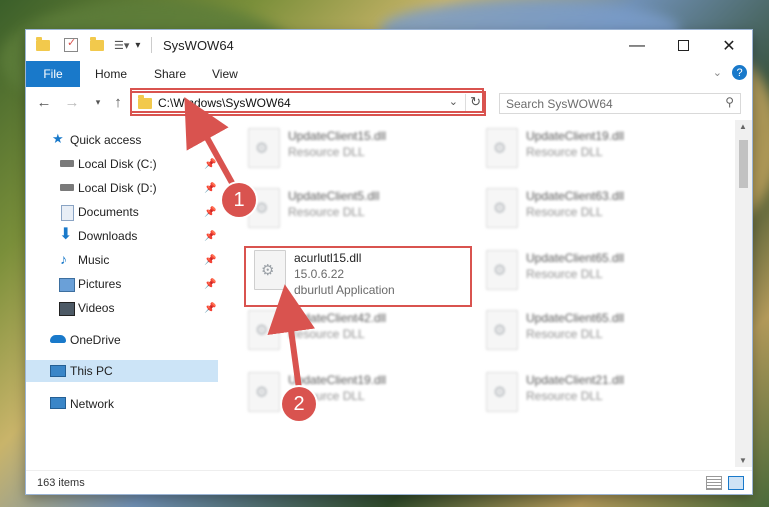 The image size is (769, 507). I want to click on sidebar-item-label: Pictures, so click(100, 284).